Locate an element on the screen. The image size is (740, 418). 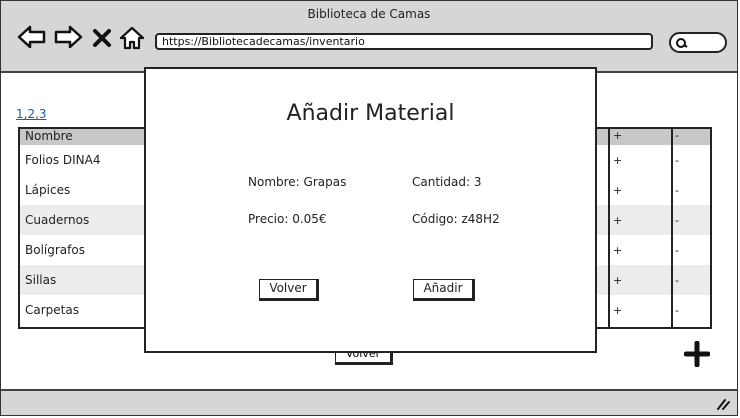
close-x-icon is located at coordinates (102, 38).